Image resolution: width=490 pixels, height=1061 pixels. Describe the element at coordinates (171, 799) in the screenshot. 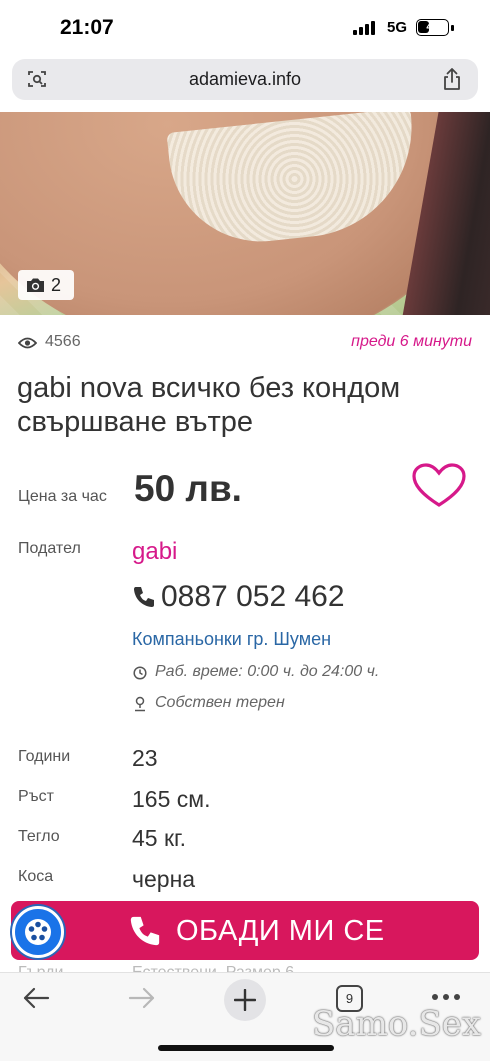

I see `attr-height-value: 165 см.` at that location.